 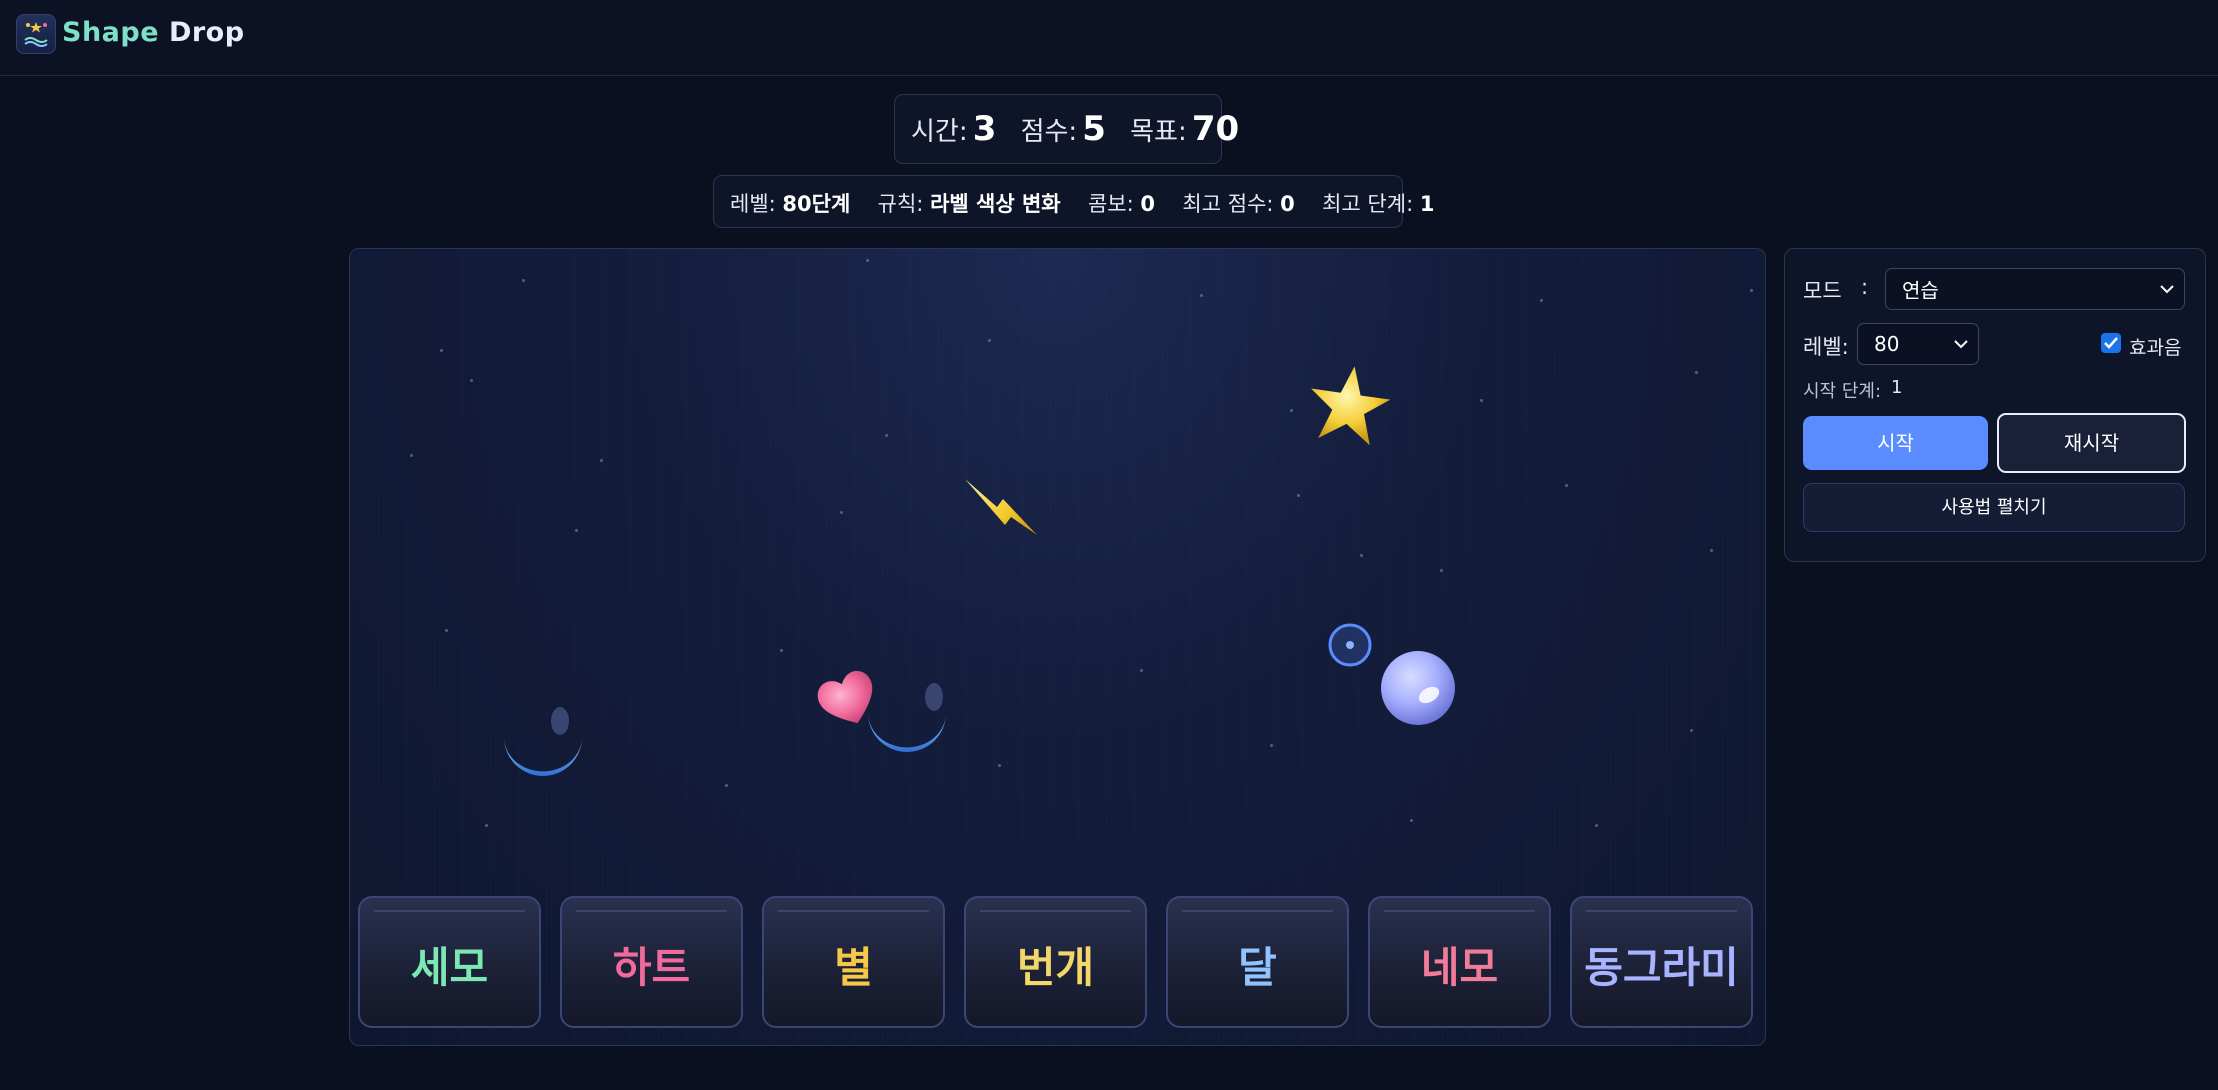 What do you see at coordinates (206, 32) in the screenshot?
I see `app-title-part2: Drop` at bounding box center [206, 32].